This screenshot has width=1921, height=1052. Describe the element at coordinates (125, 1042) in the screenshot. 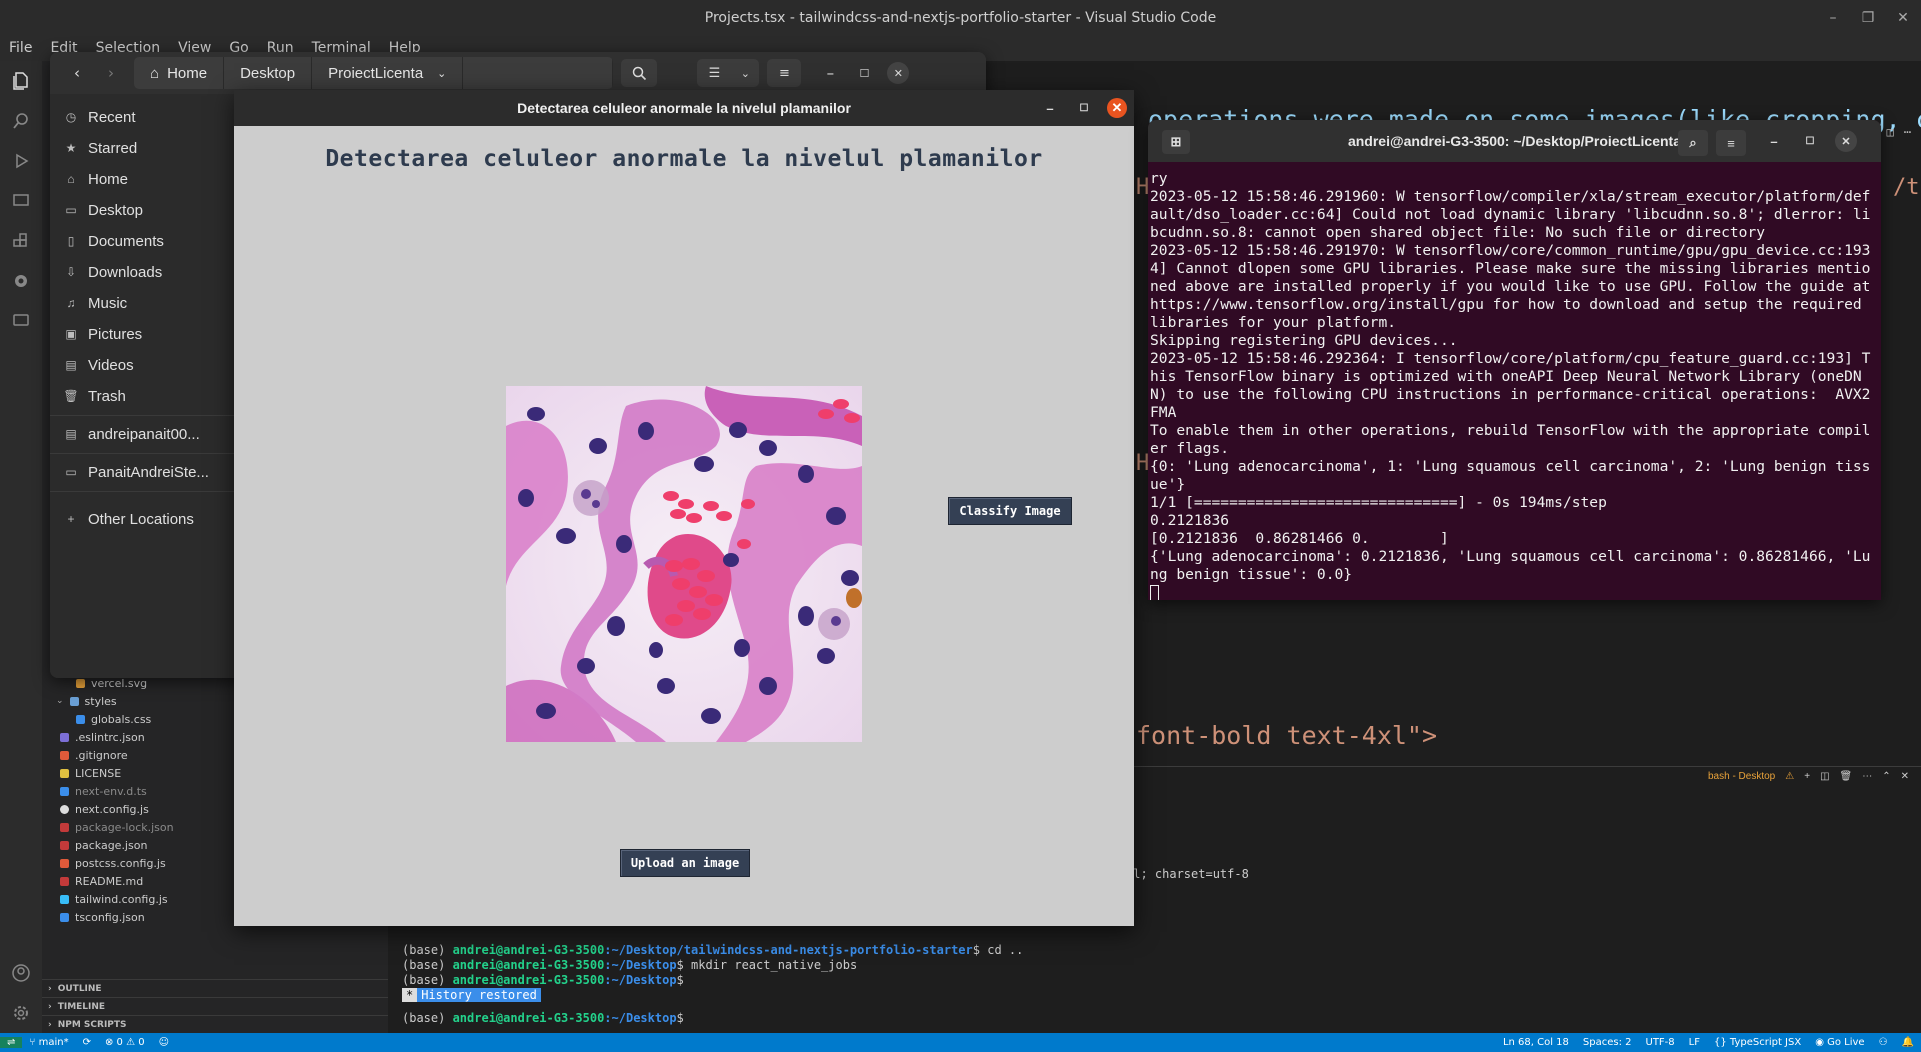

I see `problems-count: ⊗ 0 ⚠ 0` at that location.